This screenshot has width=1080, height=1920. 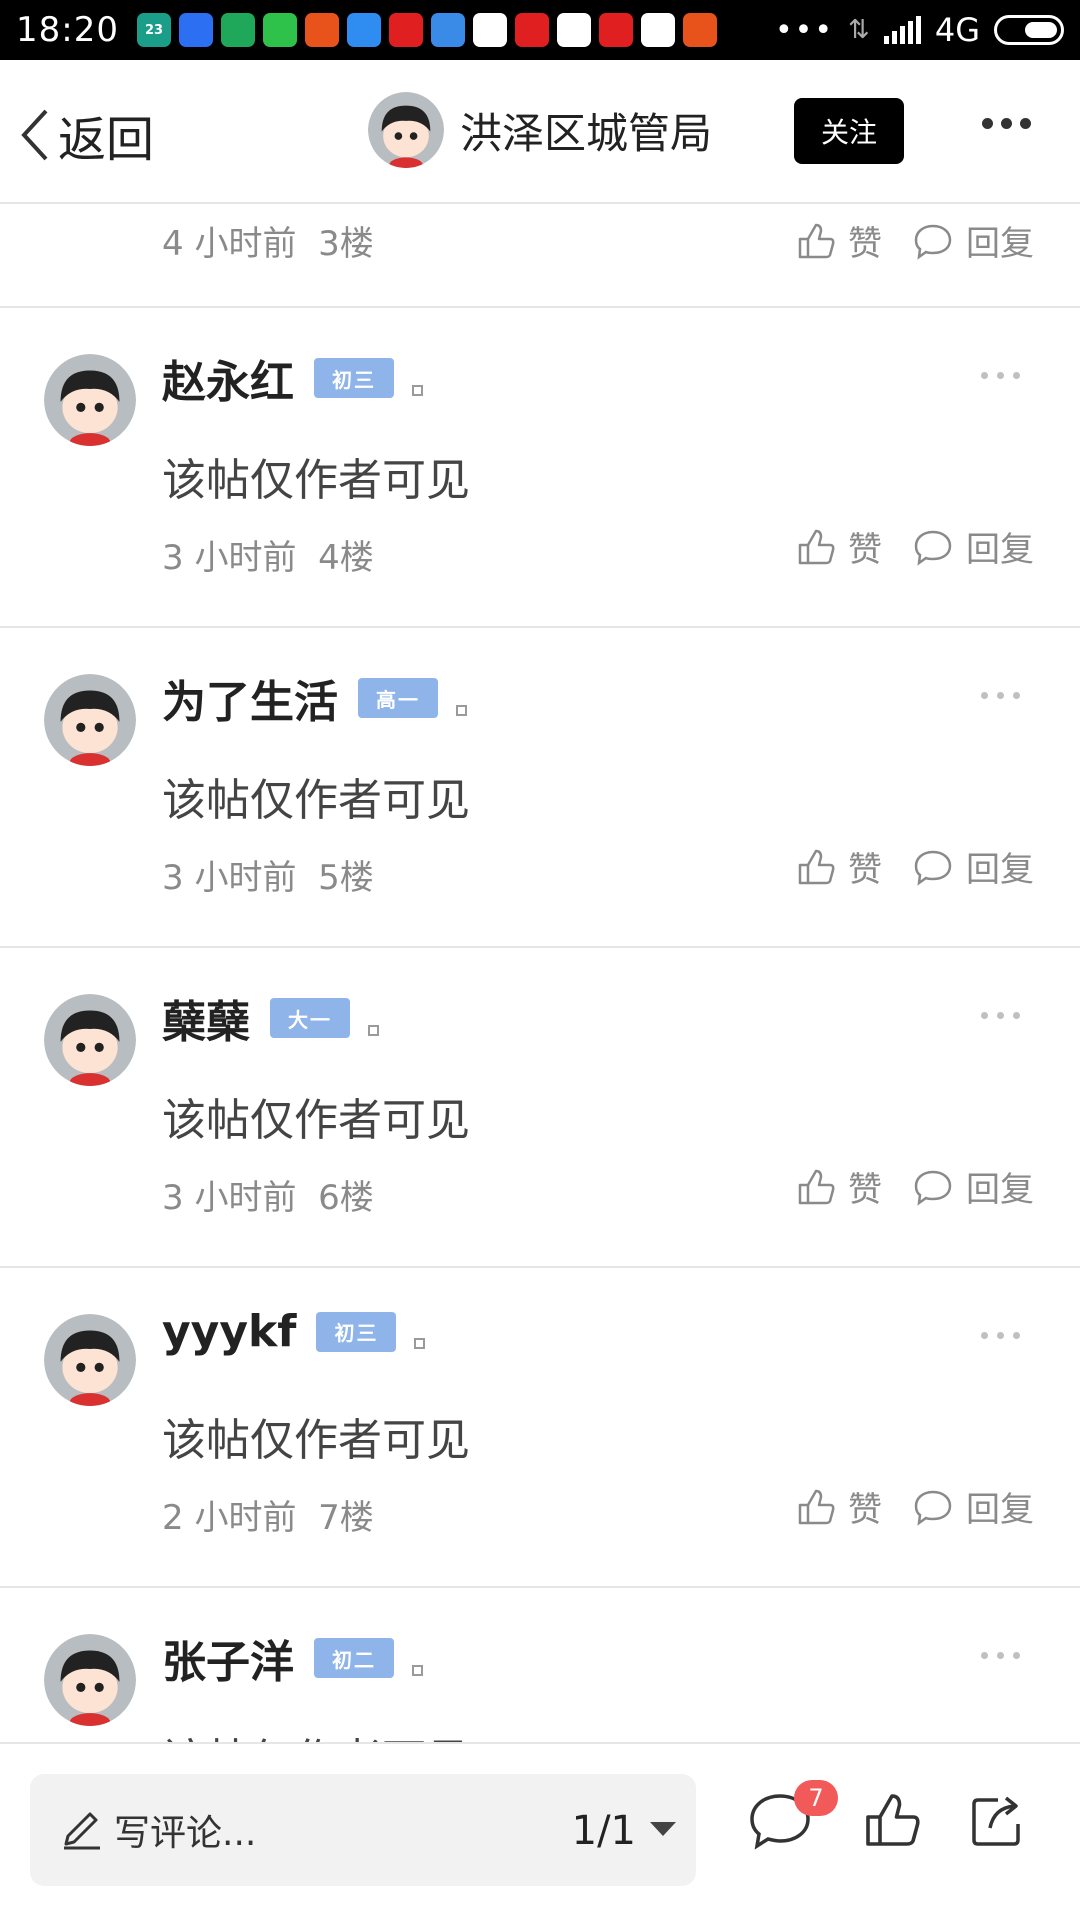 I want to click on username-row: 为了生活 高一, so click(x=314, y=698).